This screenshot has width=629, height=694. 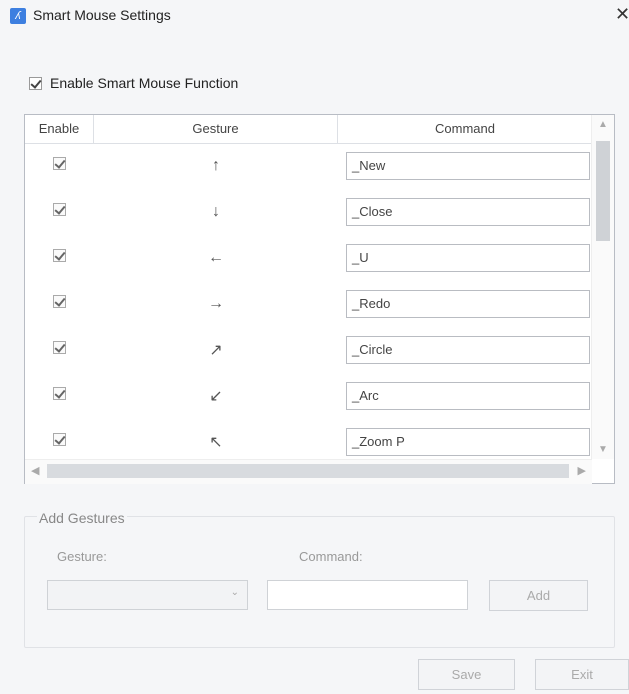 What do you see at coordinates (538, 595) in the screenshot?
I see `add-button: Add` at bounding box center [538, 595].